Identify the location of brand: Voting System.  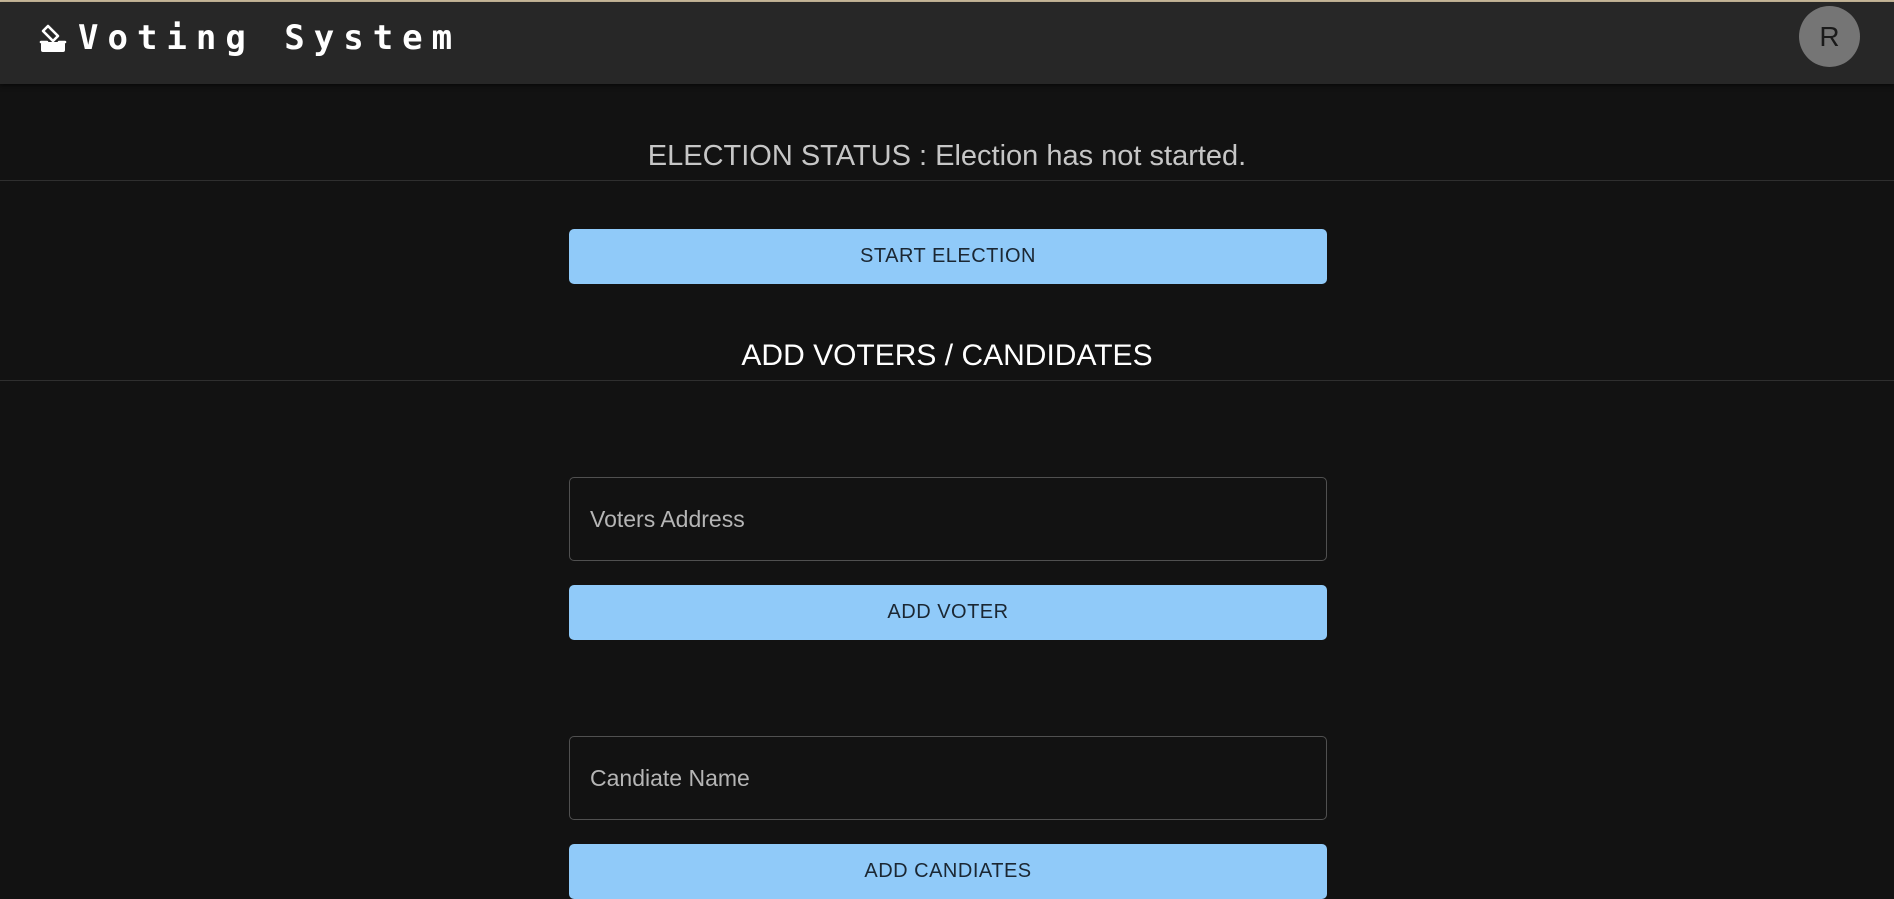
(249, 38).